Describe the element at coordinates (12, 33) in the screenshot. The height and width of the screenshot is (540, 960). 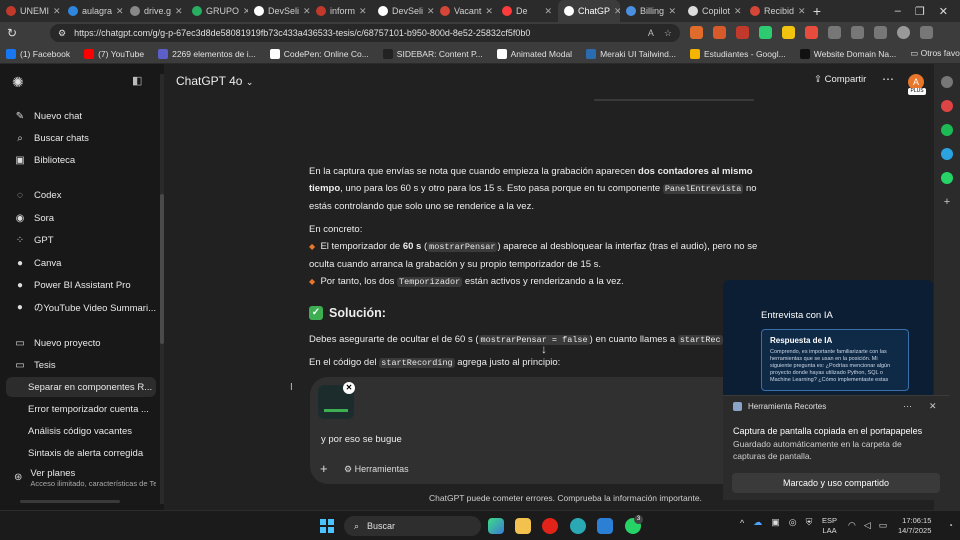
I see `reload-icon: ↻` at that location.